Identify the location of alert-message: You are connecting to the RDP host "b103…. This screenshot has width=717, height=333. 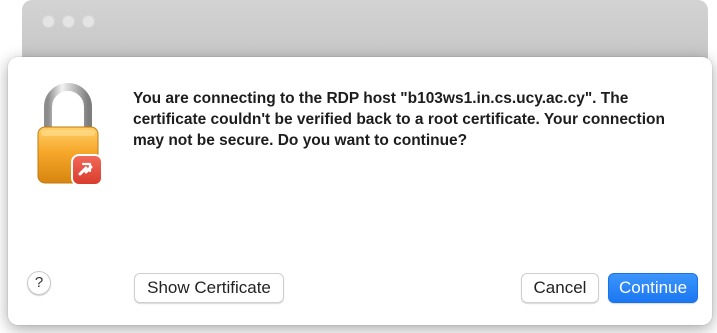
(399, 119).